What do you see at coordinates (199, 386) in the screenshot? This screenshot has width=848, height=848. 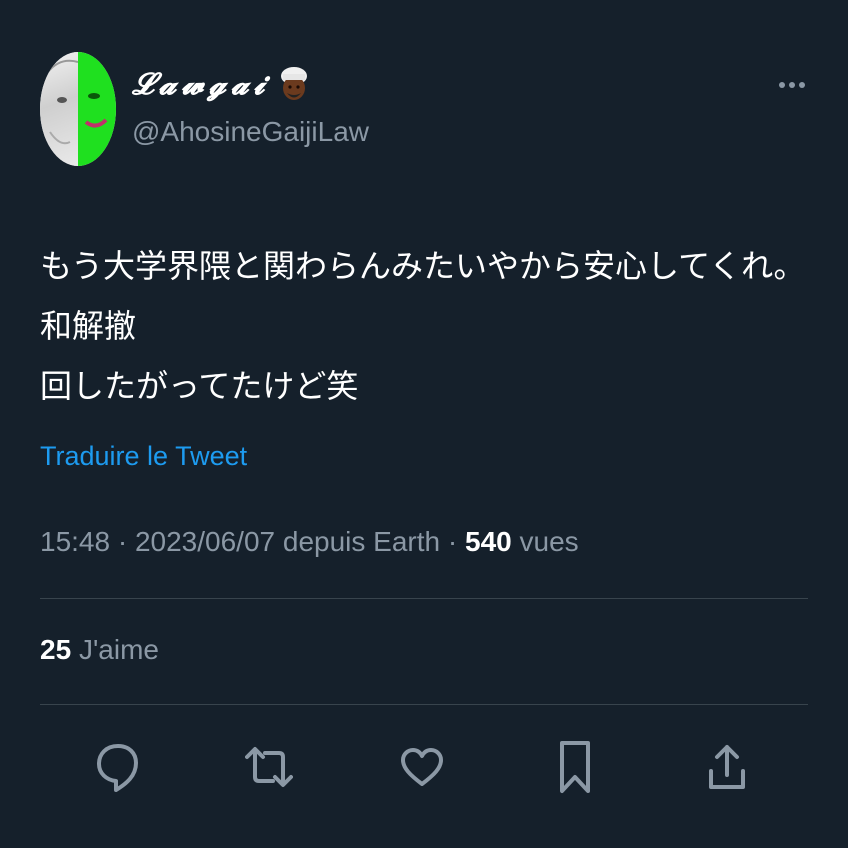 I see `tweet-text-line: 回したがってたけど笑` at bounding box center [199, 386].